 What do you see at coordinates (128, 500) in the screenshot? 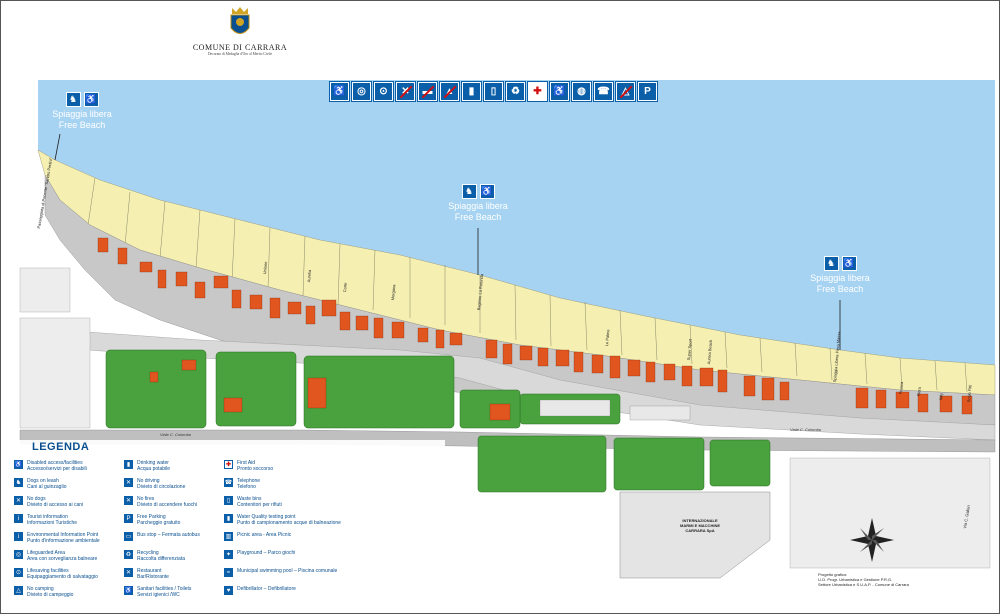
I see `no-fires-icon: ✕` at bounding box center [128, 500].